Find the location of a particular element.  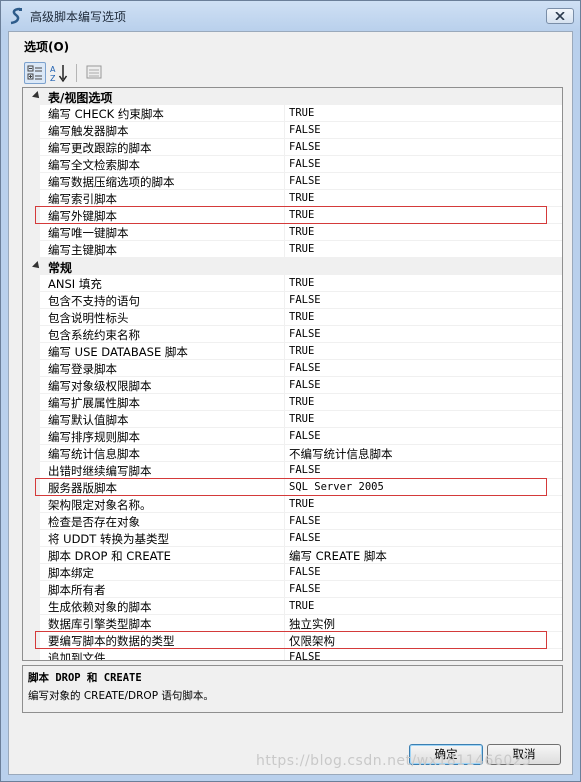

property-row: 编写排序规则脚本 FALSE is located at coordinates (292, 436).